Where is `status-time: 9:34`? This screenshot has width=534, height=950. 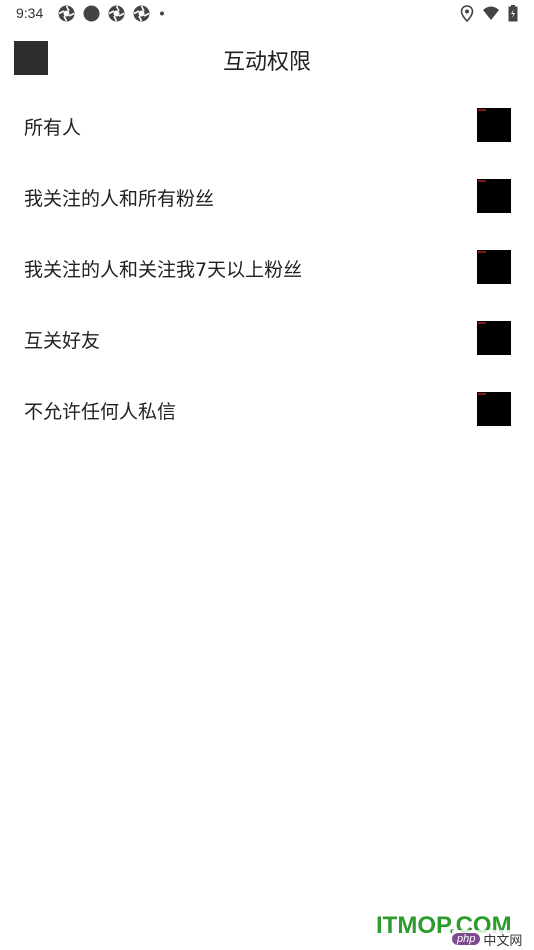 status-time: 9:34 is located at coordinates (30, 13).